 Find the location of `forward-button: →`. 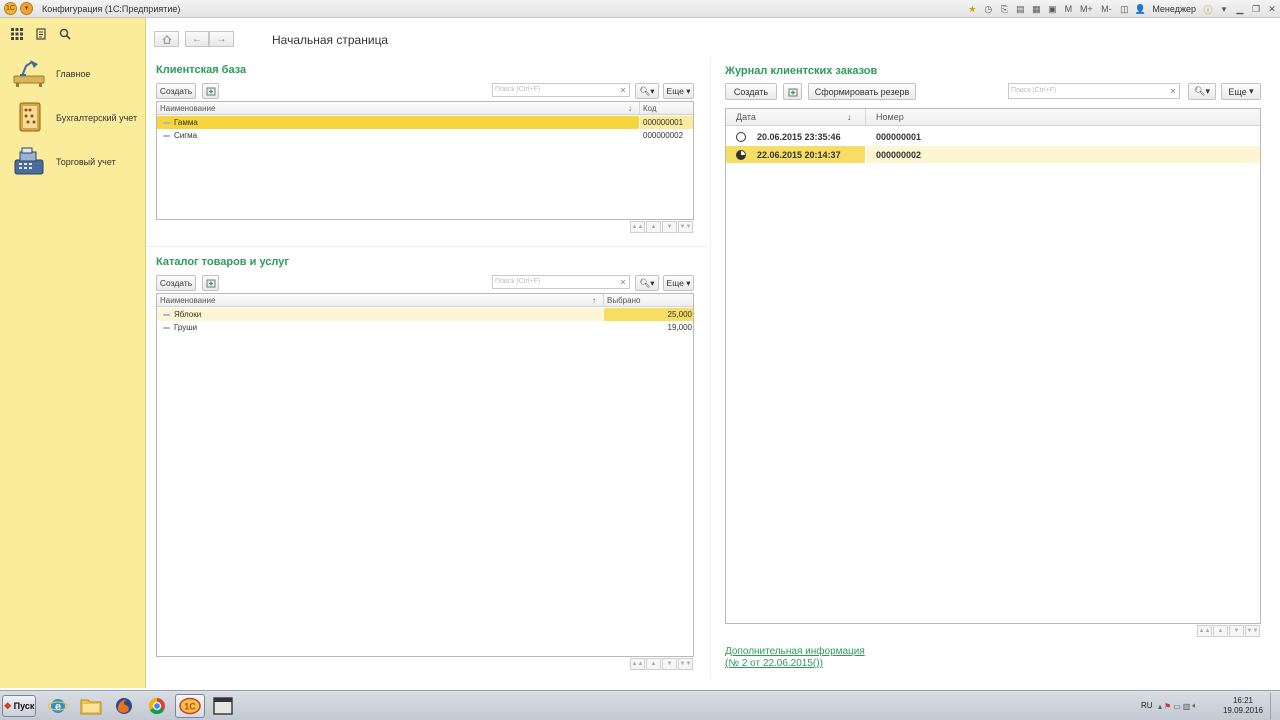

forward-button: → is located at coordinates (221, 39).